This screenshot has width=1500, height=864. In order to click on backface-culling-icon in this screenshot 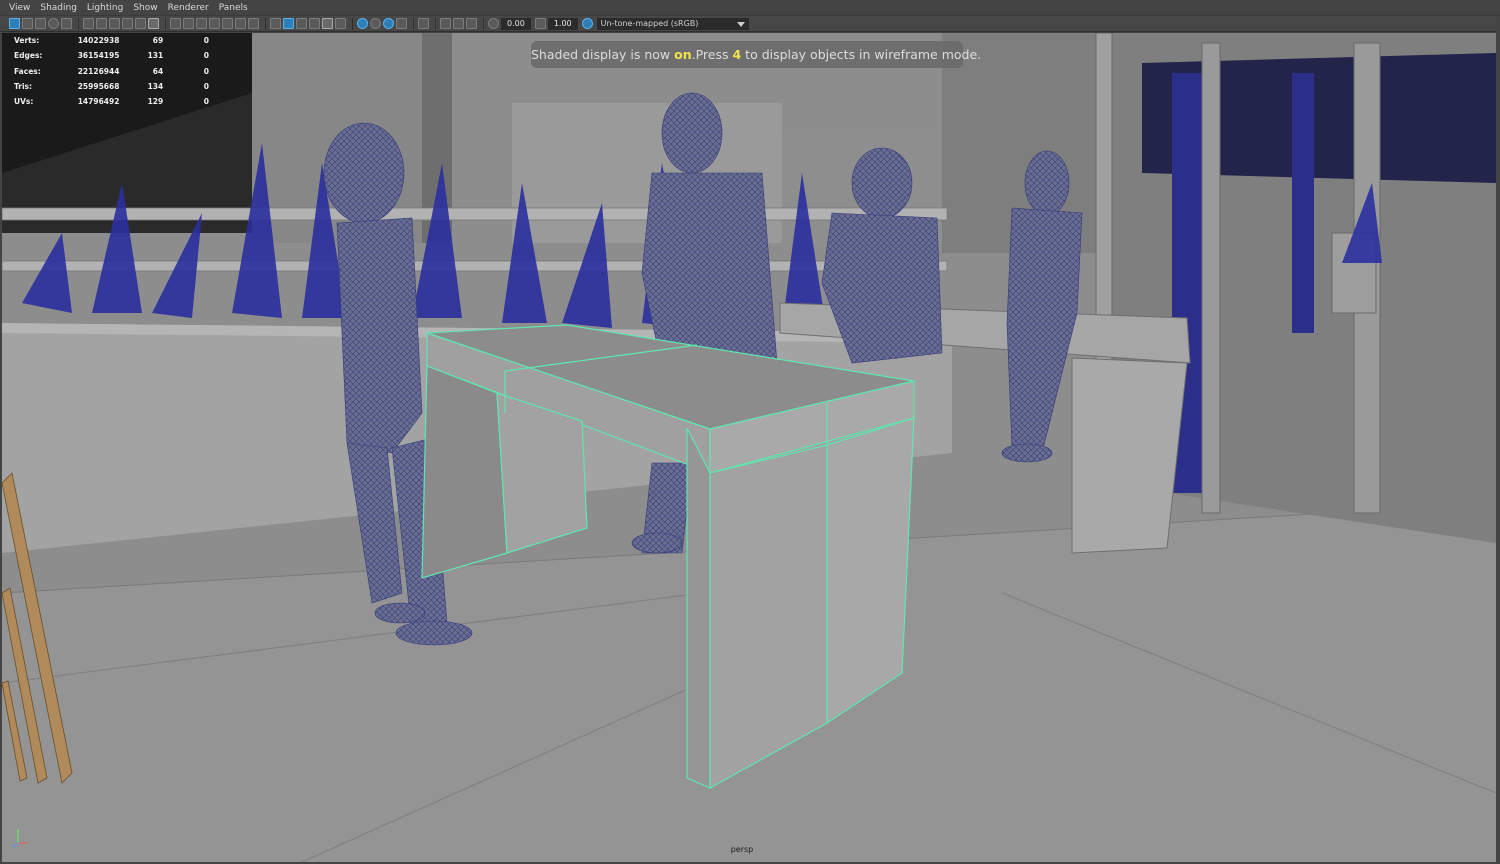, I will do `click(471, 23)`.